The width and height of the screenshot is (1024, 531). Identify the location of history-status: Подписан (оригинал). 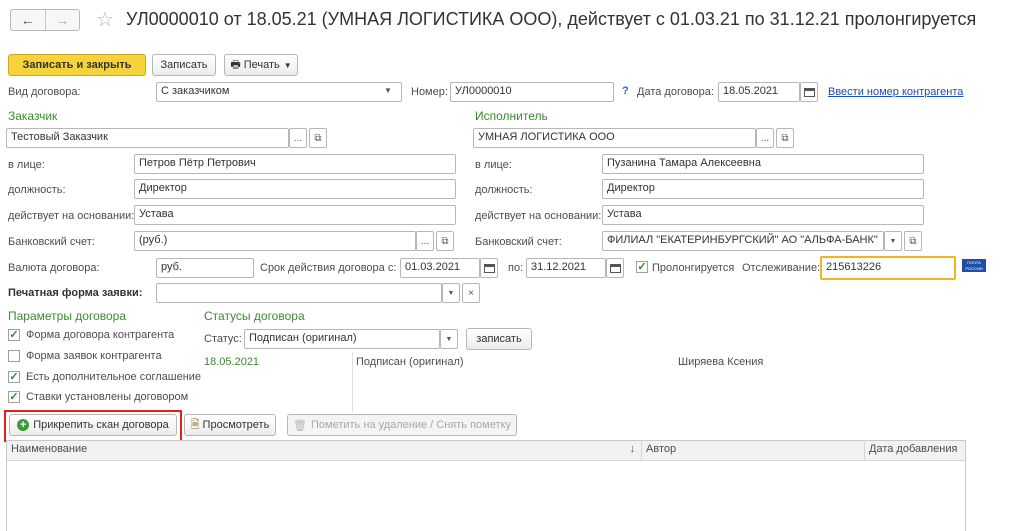
(410, 362).